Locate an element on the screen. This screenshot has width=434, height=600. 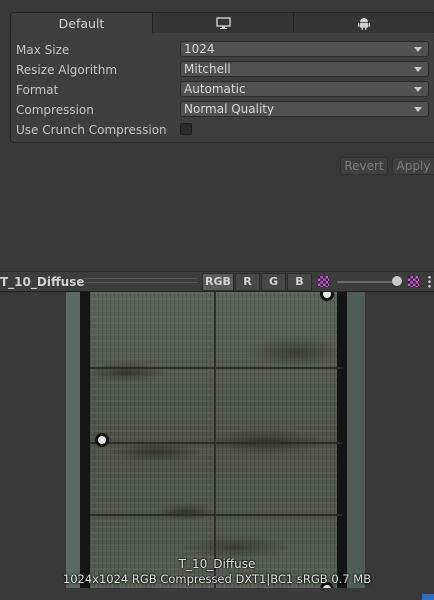
max-size-value: 1024 is located at coordinates (199, 49).